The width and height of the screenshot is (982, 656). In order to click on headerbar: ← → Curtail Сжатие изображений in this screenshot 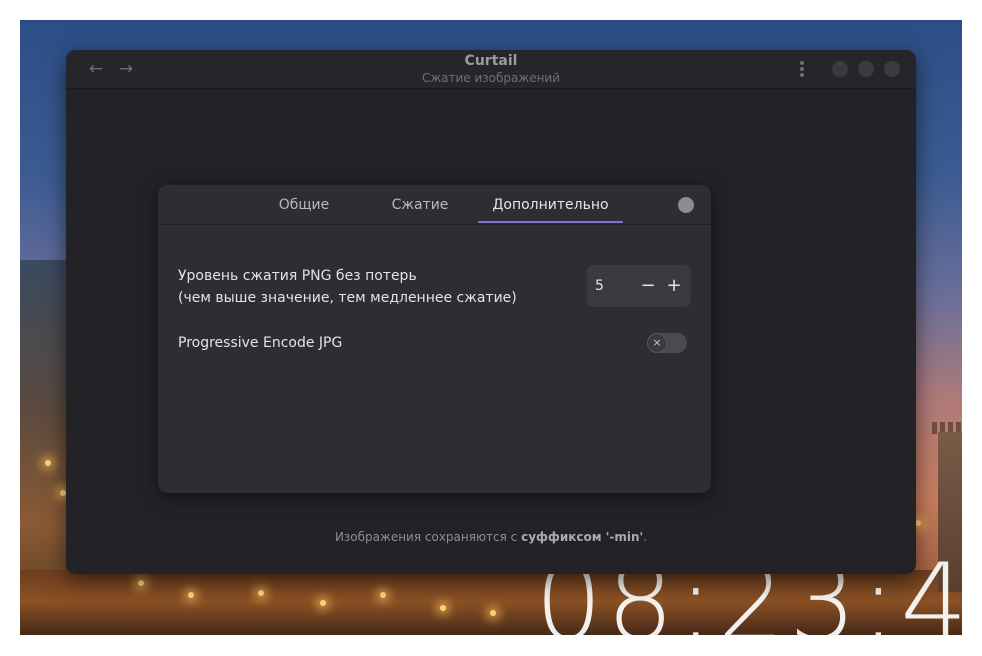, I will do `click(491, 69)`.